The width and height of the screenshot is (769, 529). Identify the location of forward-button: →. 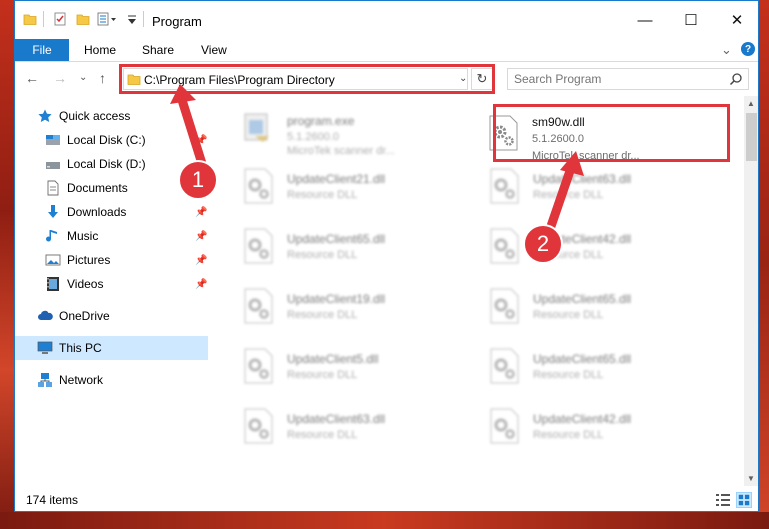
(60, 78).